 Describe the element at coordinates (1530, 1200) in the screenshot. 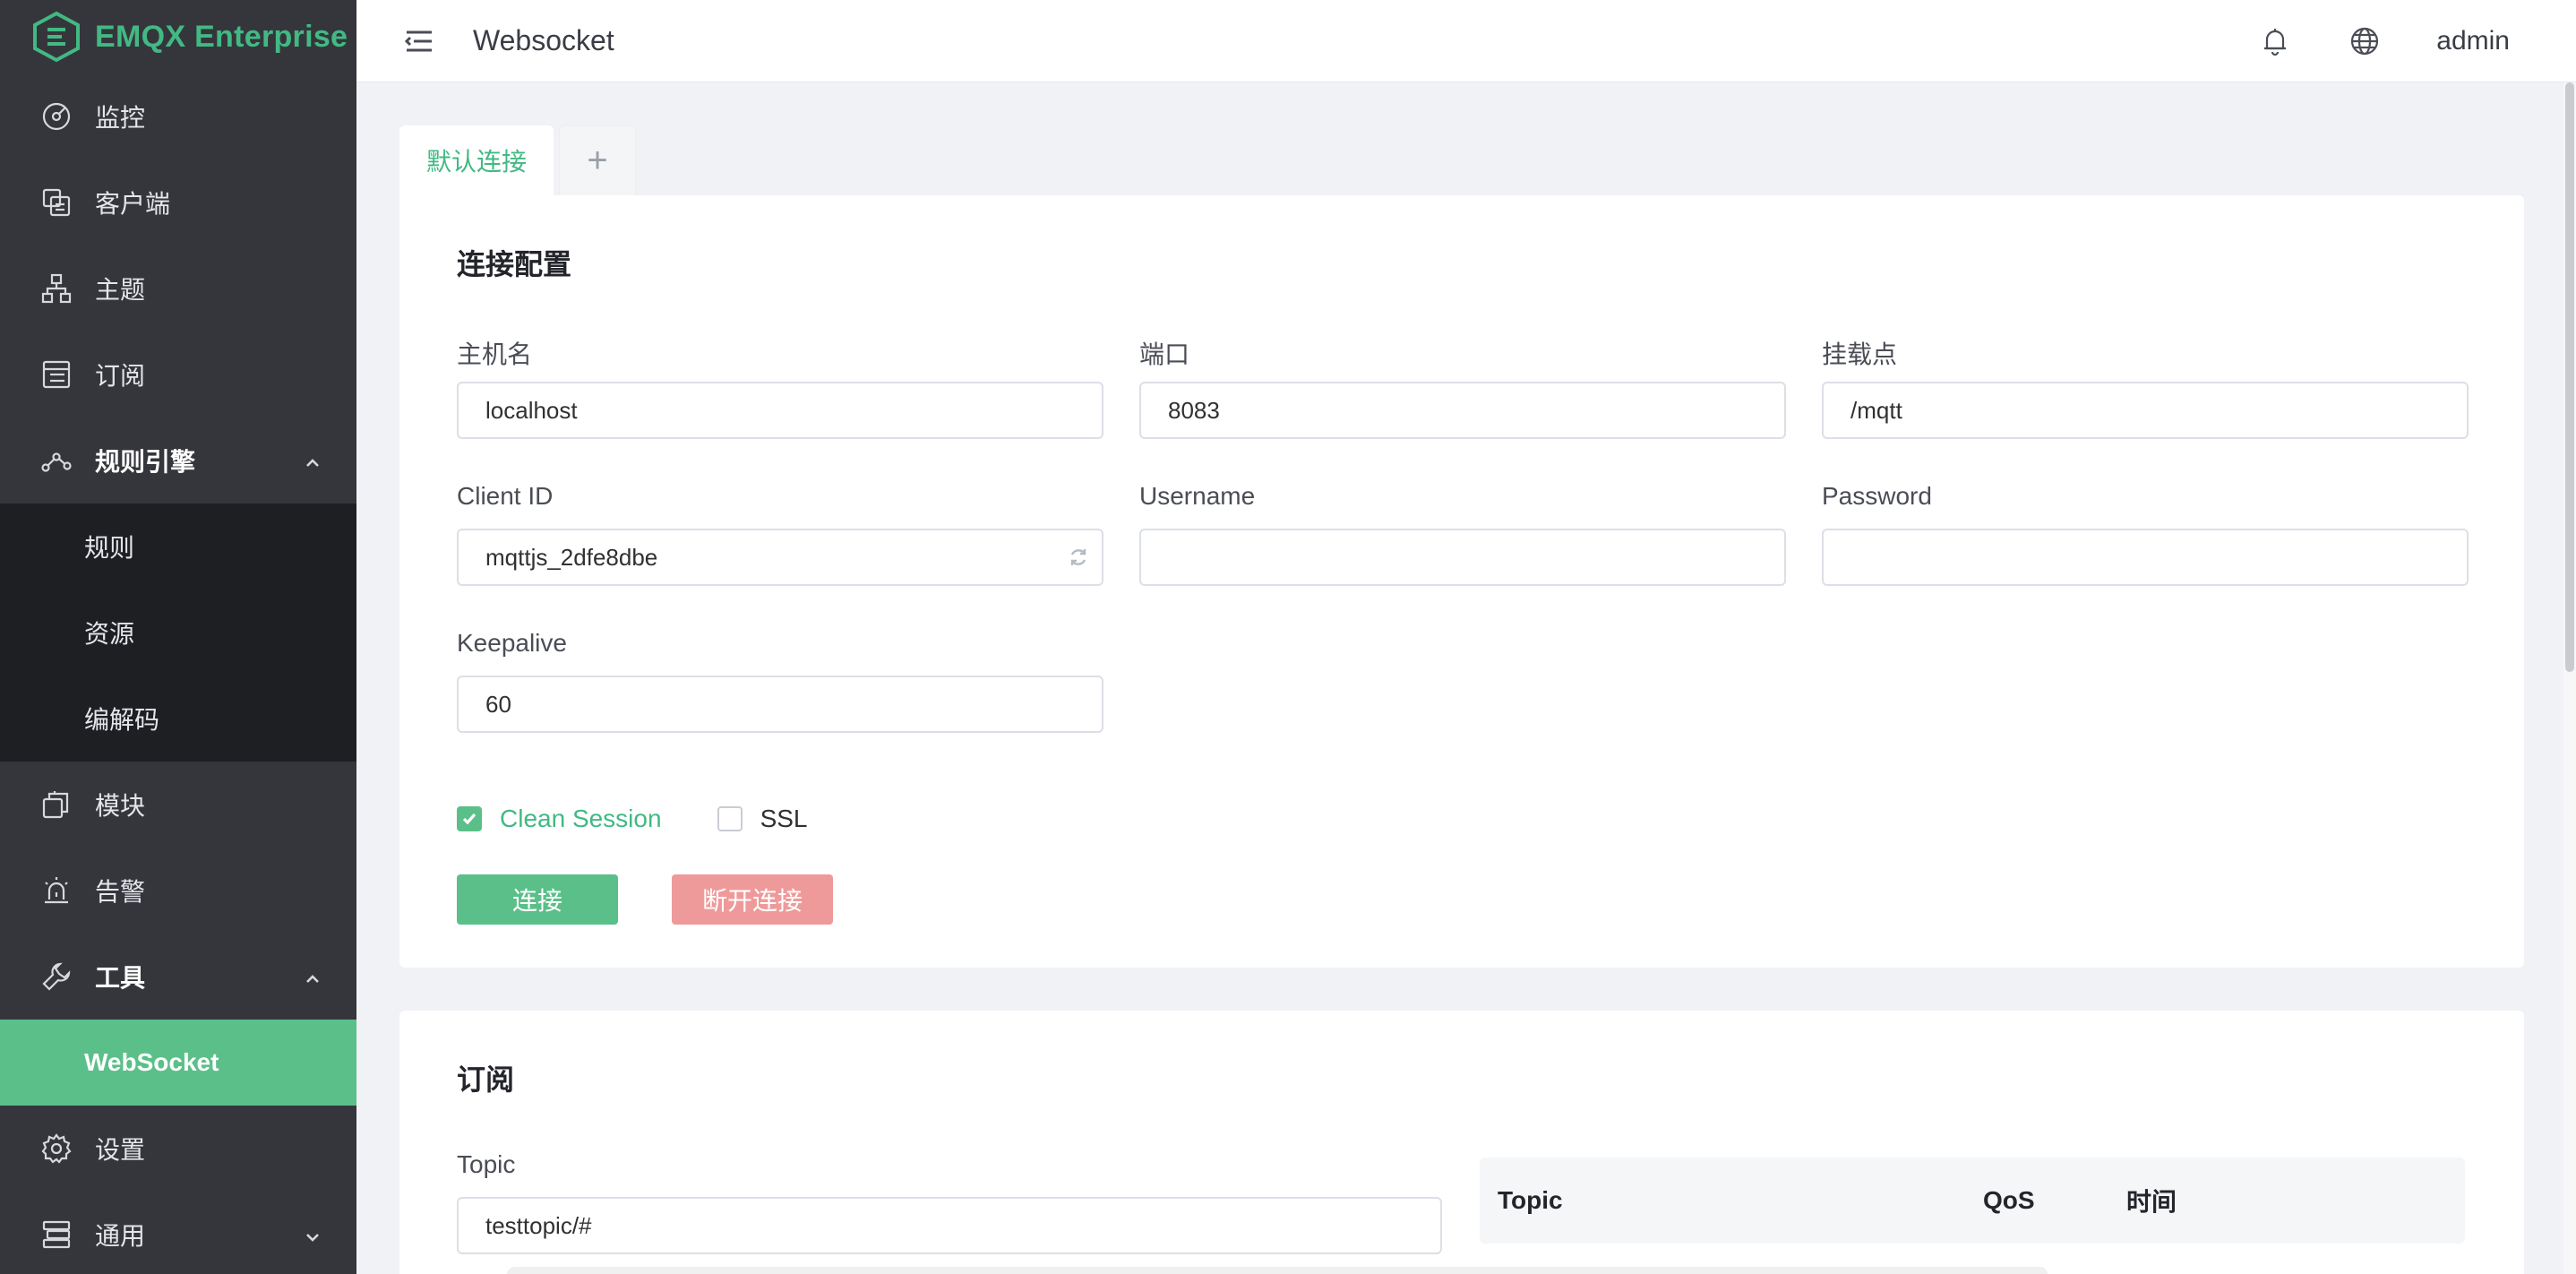

I see `column-header-topic: Topic` at that location.